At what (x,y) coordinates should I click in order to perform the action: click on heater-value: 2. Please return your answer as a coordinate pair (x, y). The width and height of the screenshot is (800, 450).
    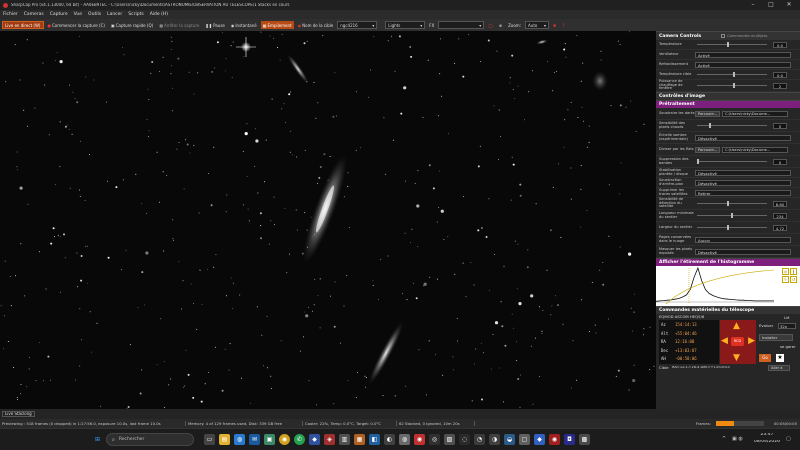
    Looking at the image, I should click on (780, 85).